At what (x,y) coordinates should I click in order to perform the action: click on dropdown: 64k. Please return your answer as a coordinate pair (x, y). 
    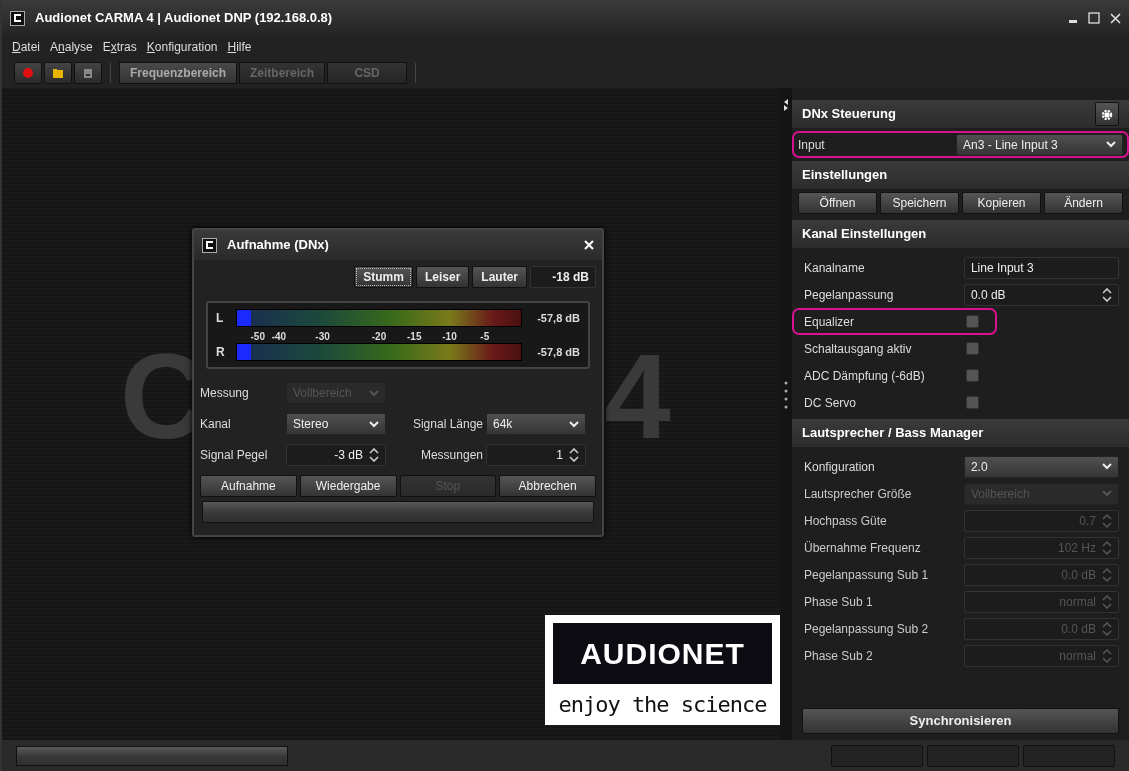
    Looking at the image, I should click on (536, 424).